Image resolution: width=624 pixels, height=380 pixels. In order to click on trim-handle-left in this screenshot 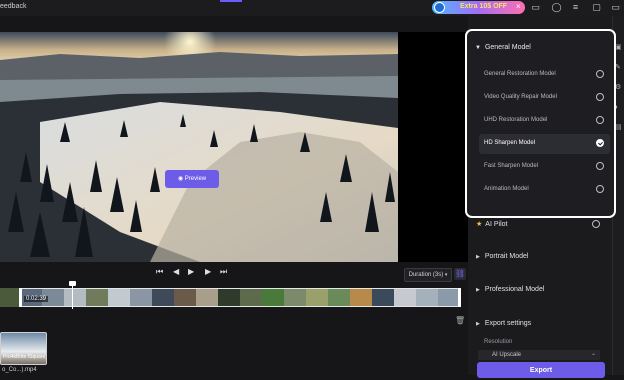, I will do `click(20, 297)`.